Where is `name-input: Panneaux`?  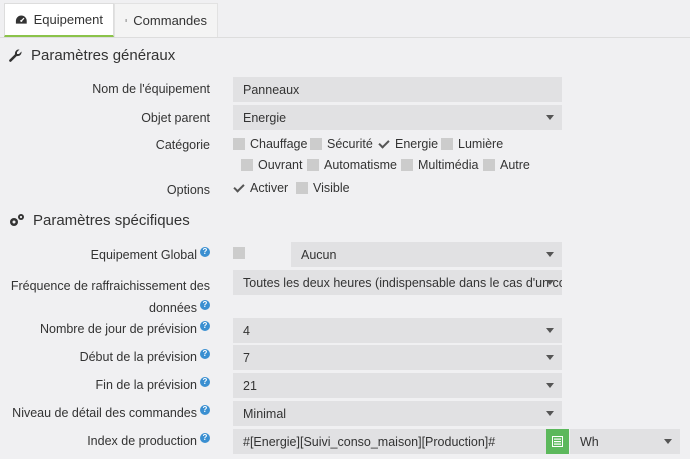 name-input: Panneaux is located at coordinates (397, 89).